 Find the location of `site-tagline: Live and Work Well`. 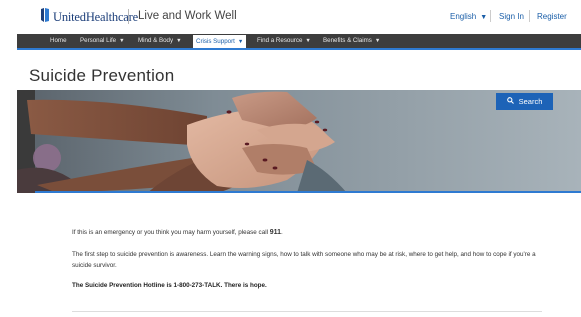

site-tagline: Live and Work Well is located at coordinates (187, 16).